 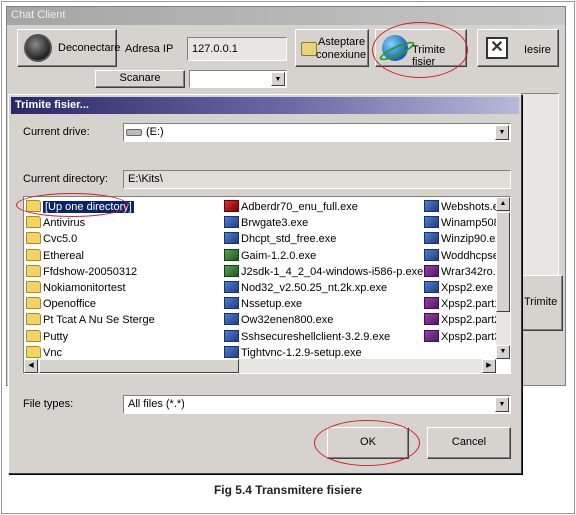 I want to click on file-name: J2sdk-1_4_2_04-windows-i586-p.exe, so click(x=332, y=271).